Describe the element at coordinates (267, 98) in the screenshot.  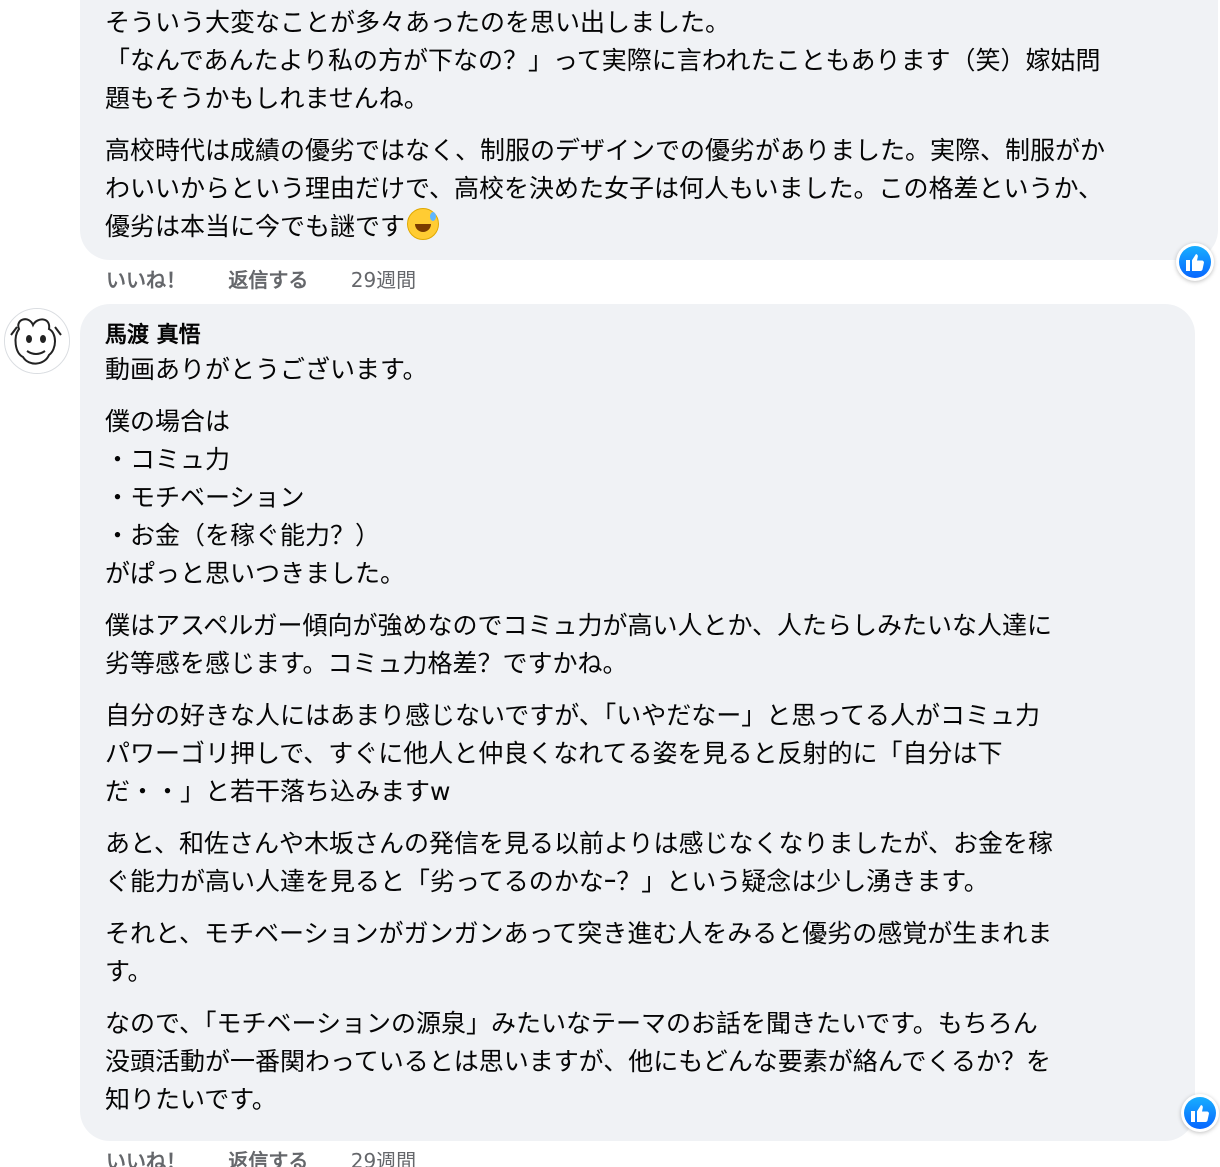
I see `comment-line: 題もそうかもしれませんね。` at that location.